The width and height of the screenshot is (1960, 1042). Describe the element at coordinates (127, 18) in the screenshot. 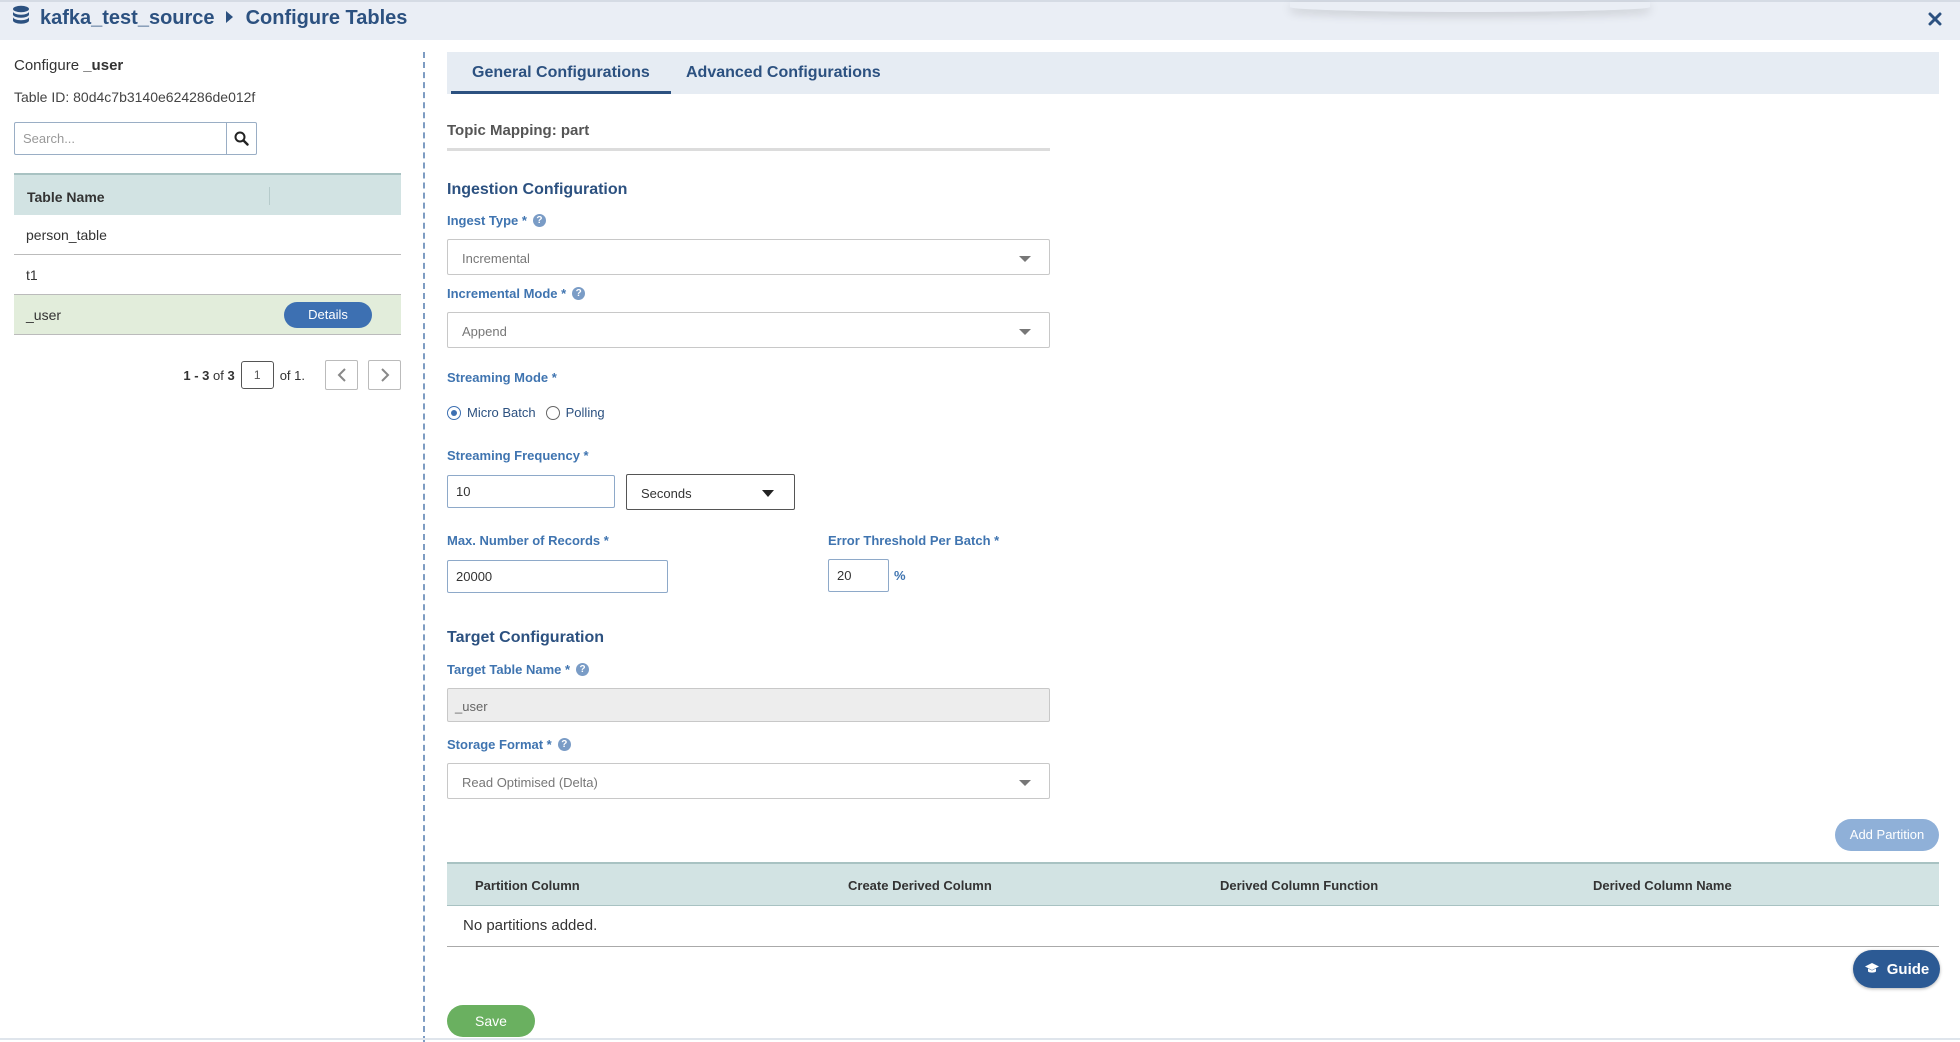

I see `breadcrumb-source: kafka_test_source` at that location.